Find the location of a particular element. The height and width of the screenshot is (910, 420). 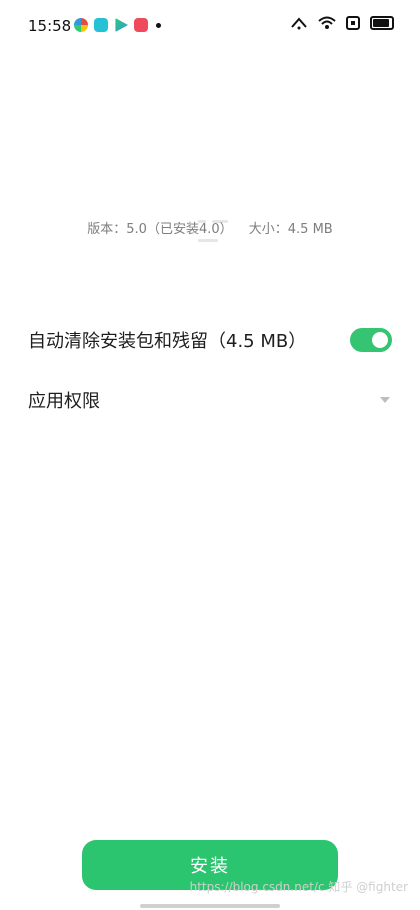

auto-clean-toggle is located at coordinates (371, 340).